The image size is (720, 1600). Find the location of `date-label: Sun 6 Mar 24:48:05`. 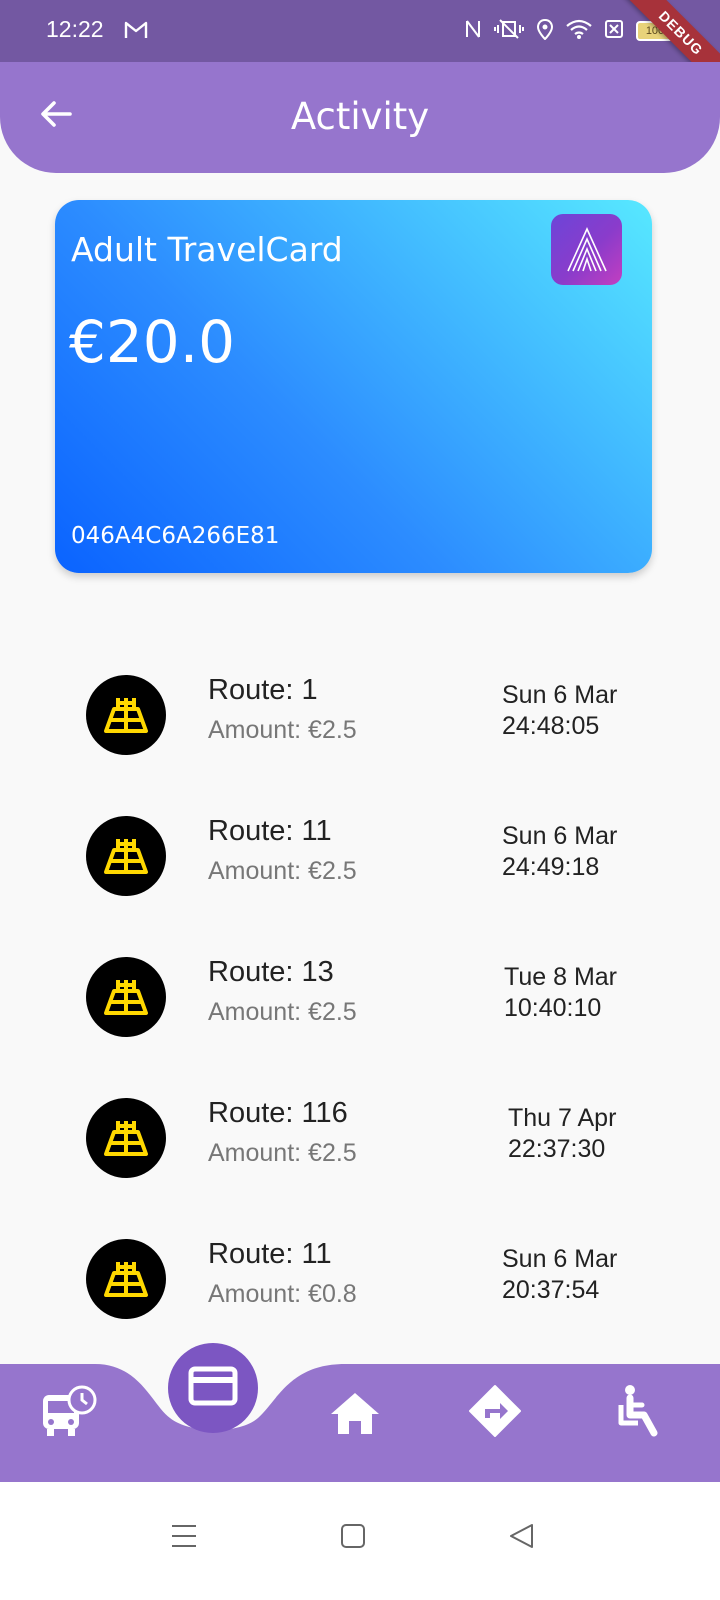

date-label: Sun 6 Mar 24:48:05 is located at coordinates (559, 711).